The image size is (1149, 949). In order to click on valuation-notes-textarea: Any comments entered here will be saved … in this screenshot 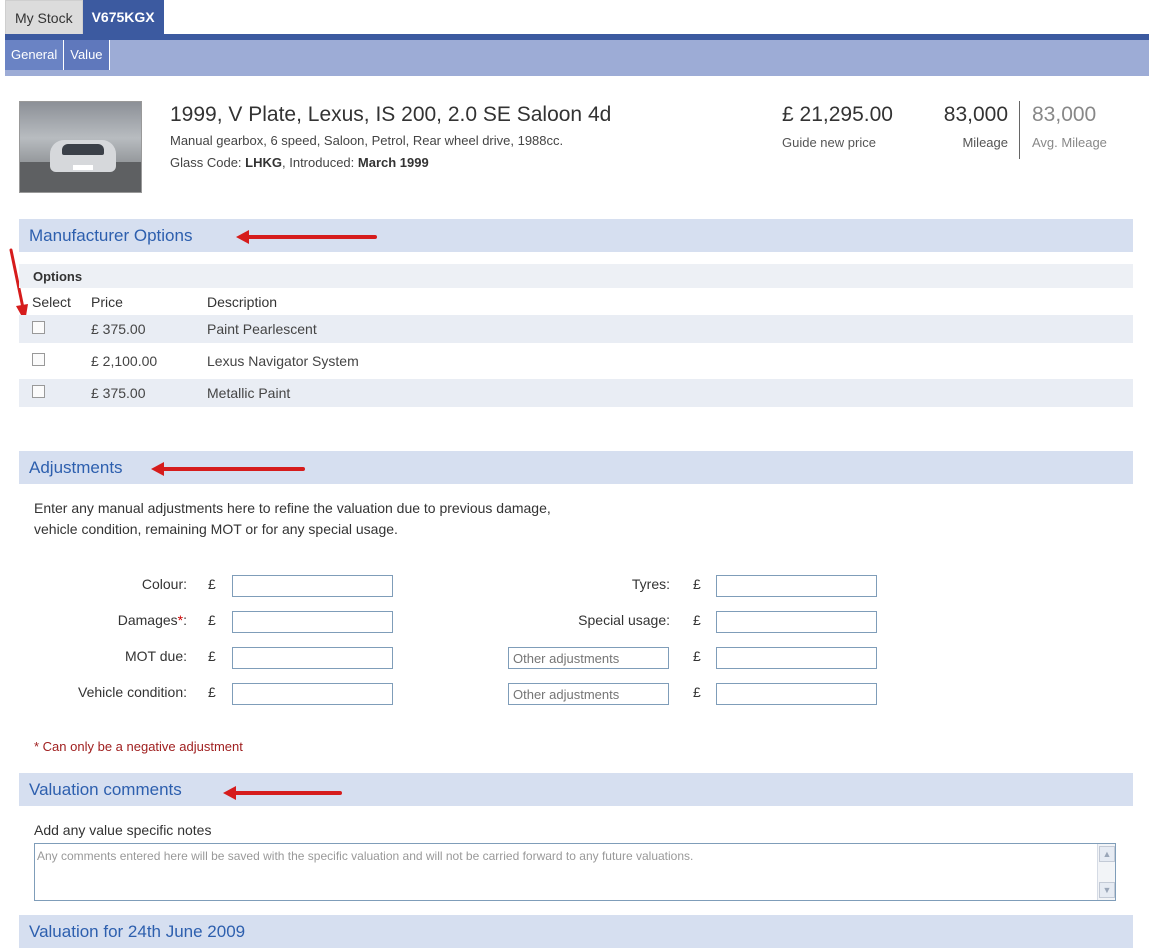, I will do `click(575, 872)`.